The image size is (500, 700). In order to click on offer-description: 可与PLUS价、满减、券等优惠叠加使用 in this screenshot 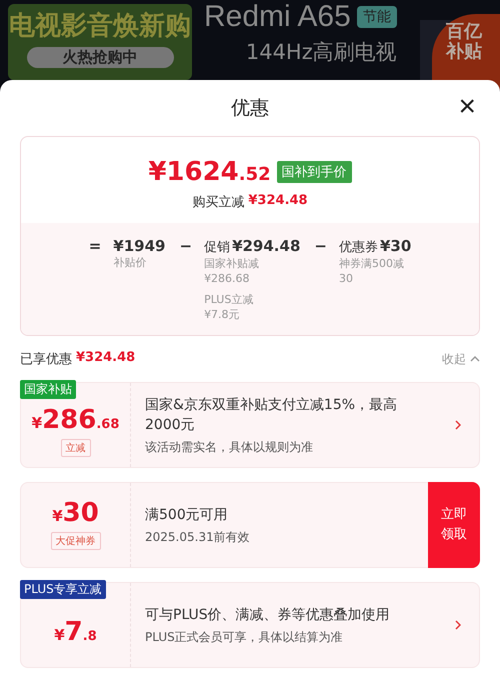, I will do `click(268, 615)`.